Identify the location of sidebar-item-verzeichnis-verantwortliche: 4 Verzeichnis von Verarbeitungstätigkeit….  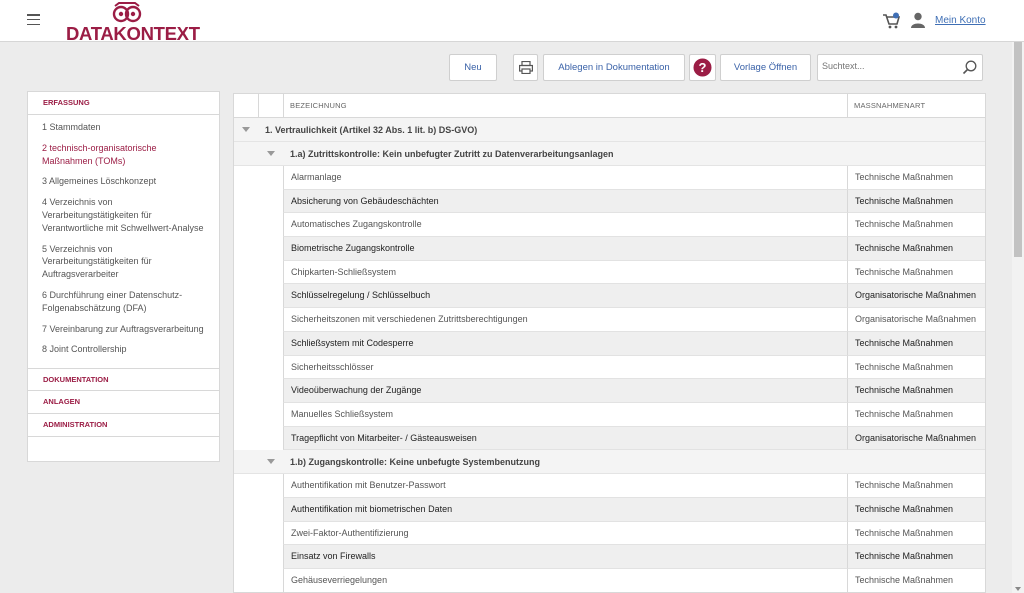
(123, 215).